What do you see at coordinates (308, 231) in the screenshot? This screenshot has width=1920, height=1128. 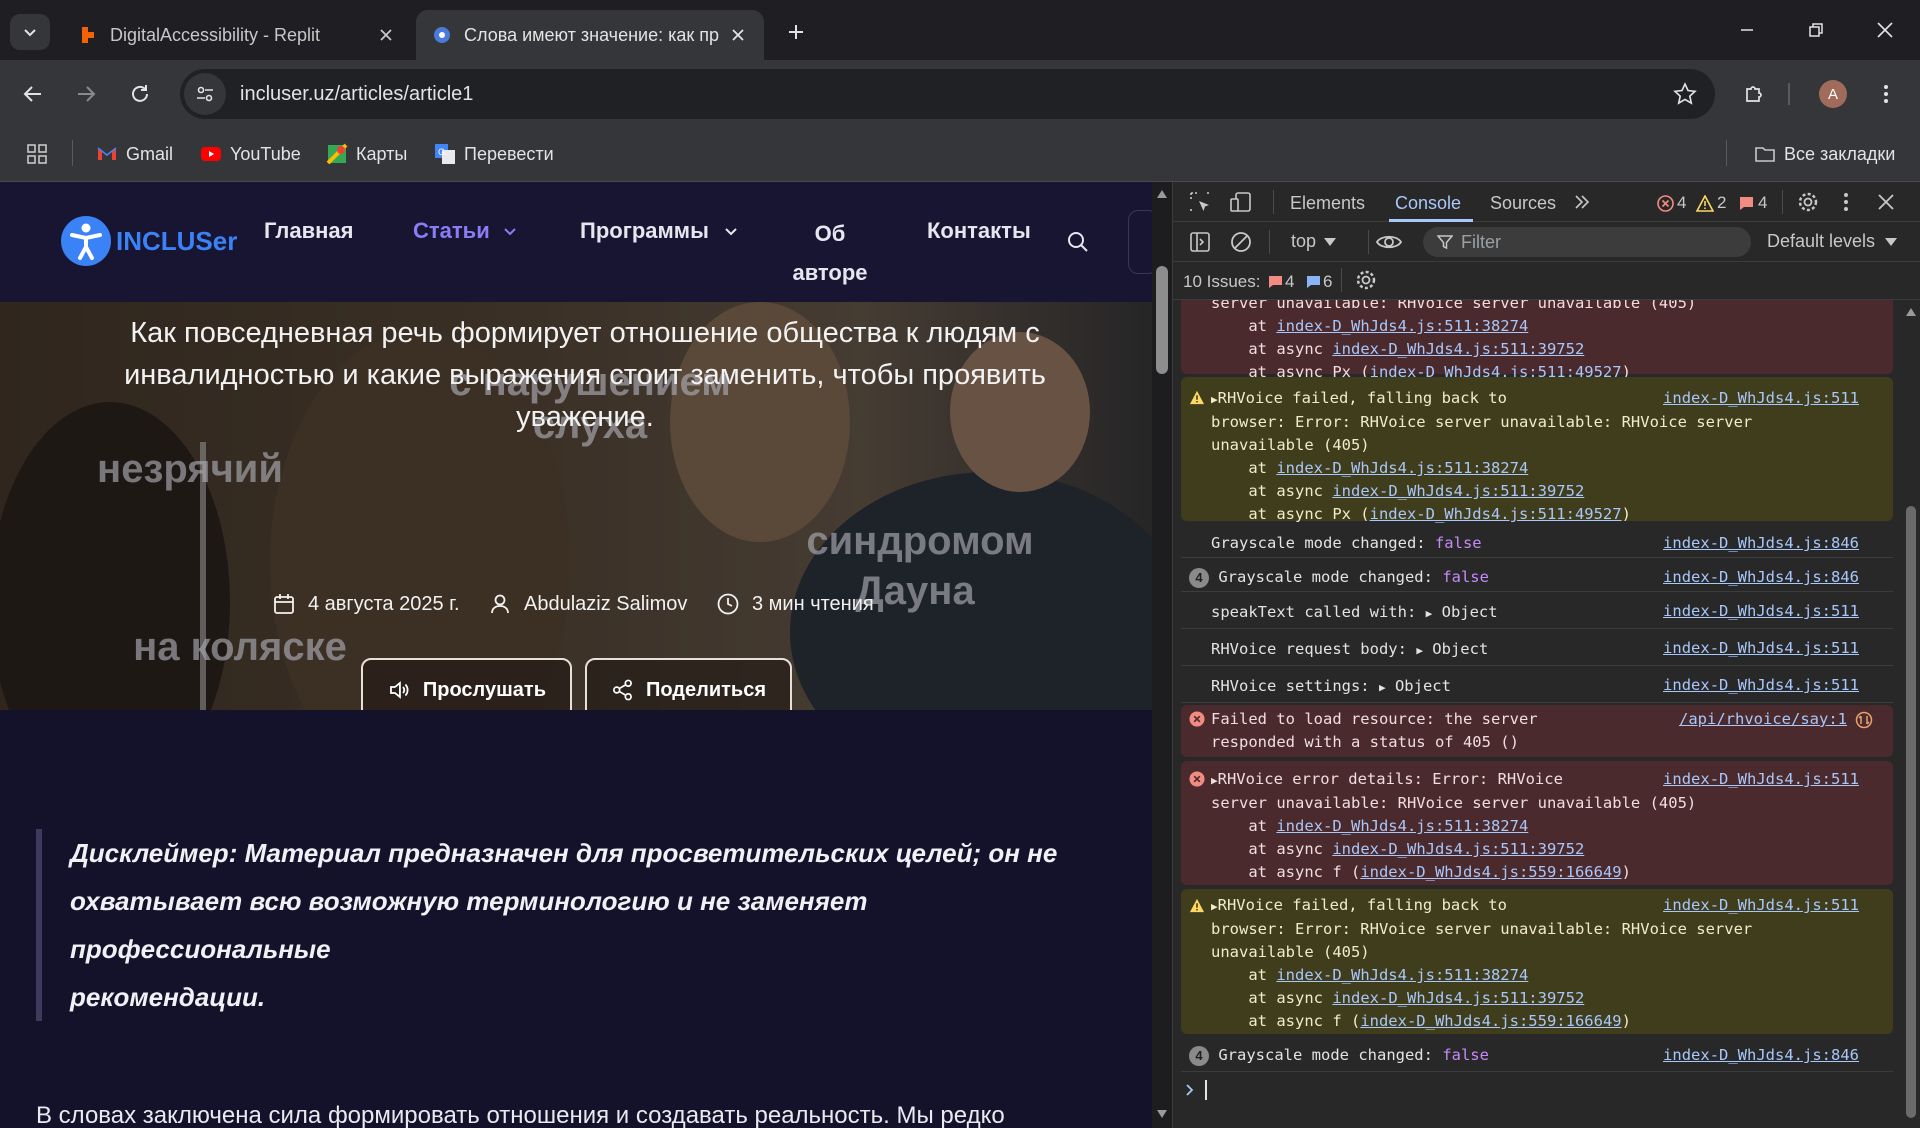 I see `nav-home: Главная` at bounding box center [308, 231].